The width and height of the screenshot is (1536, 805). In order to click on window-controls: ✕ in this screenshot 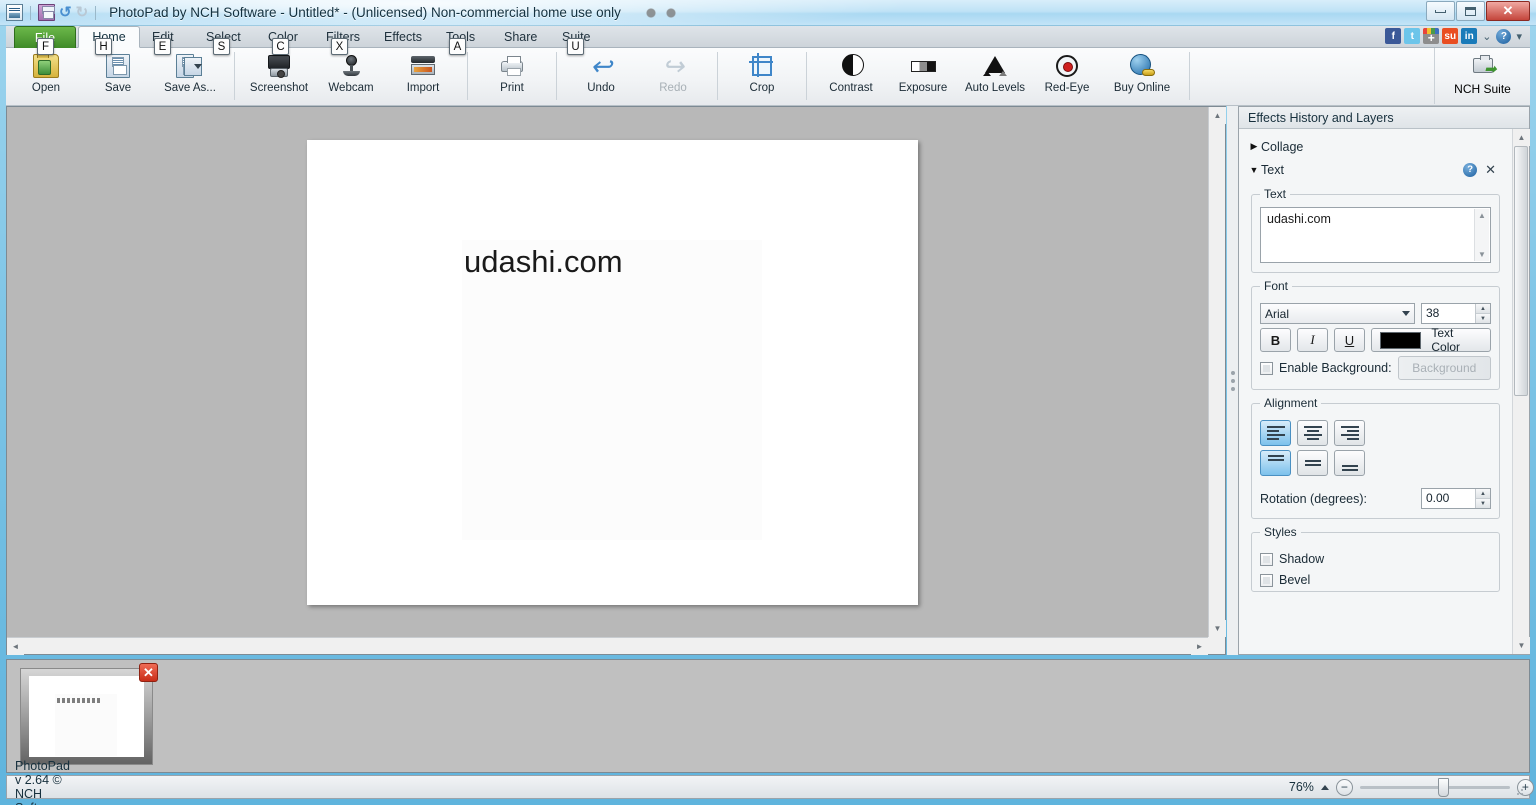, I will do `click(1478, 11)`.